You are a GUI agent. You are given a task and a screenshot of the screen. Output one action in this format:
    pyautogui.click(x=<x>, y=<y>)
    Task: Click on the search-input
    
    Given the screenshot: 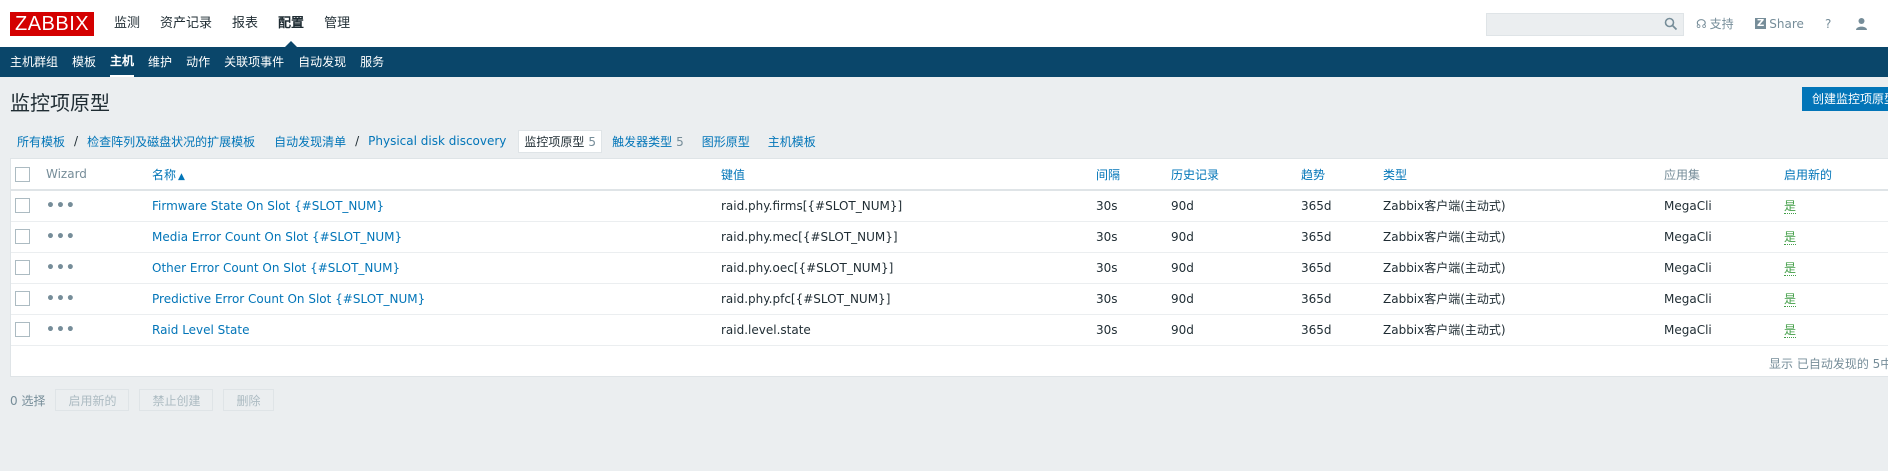 What is the action you would take?
    pyautogui.click(x=1585, y=24)
    